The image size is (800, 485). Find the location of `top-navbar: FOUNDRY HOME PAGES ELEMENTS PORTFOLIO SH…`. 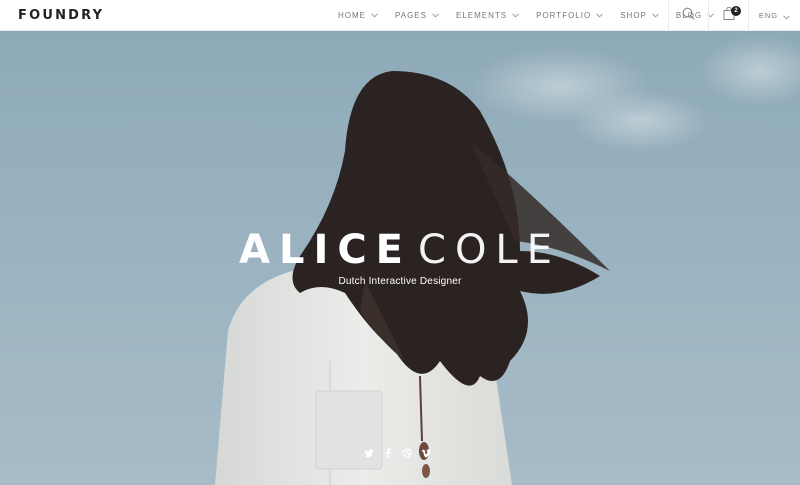

top-navbar: FOUNDRY HOME PAGES ELEMENTS PORTFOLIO SH… is located at coordinates (400, 15).